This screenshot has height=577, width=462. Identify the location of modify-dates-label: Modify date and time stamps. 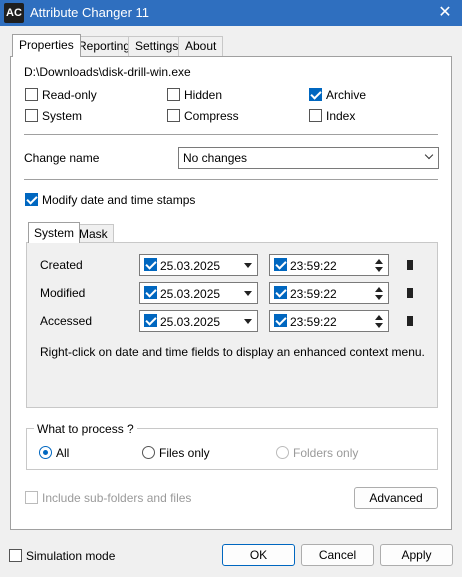
(119, 200).